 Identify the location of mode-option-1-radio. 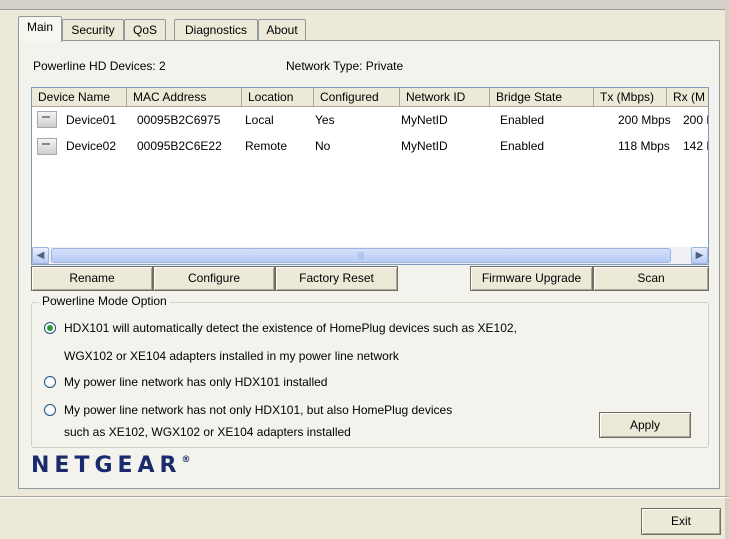
(50, 328).